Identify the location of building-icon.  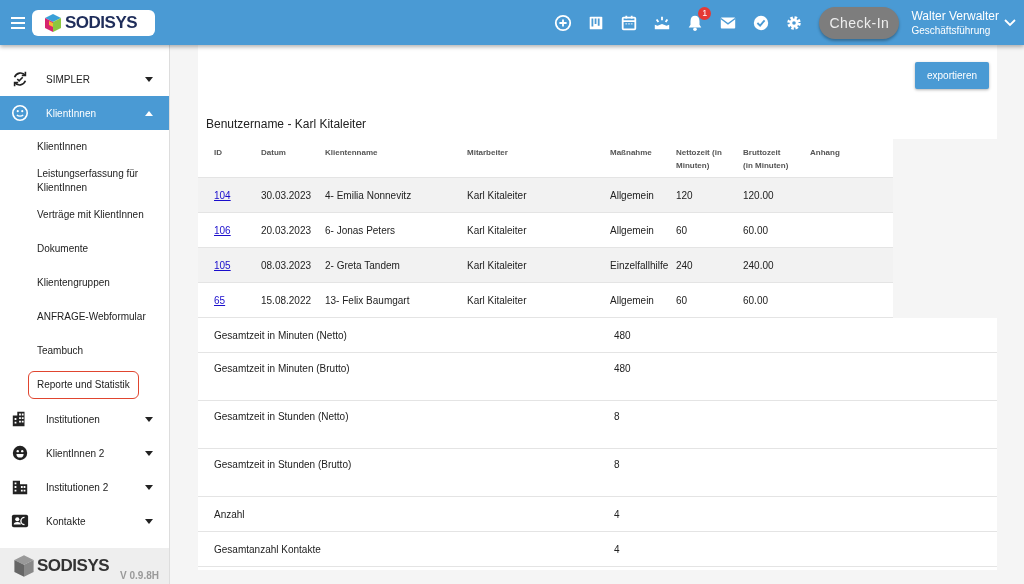
(20, 487).